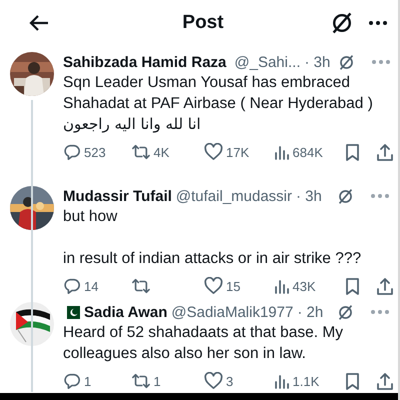 The height and width of the screenshot is (400, 400). I want to click on reply-button: 523, so click(97, 152).